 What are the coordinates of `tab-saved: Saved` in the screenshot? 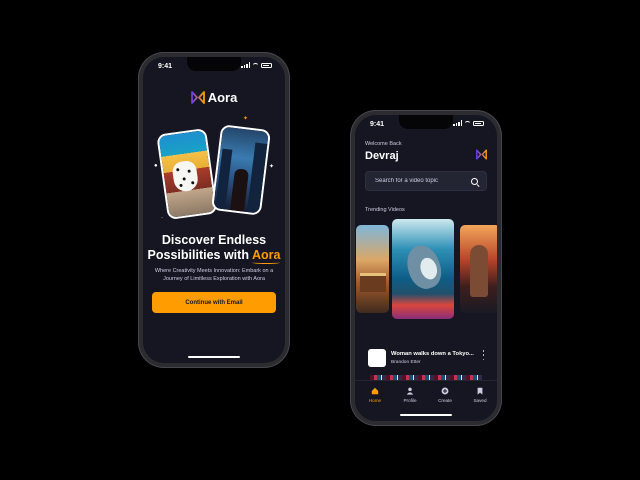 It's located at (480, 395).